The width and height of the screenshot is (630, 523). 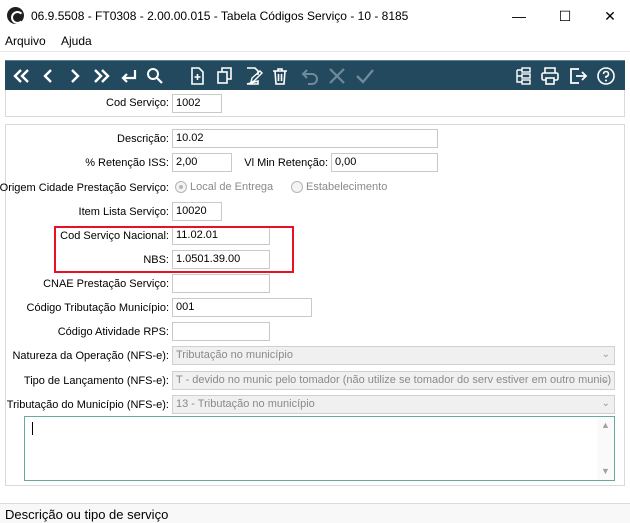 I want to click on print-icon, so click(x=550, y=76).